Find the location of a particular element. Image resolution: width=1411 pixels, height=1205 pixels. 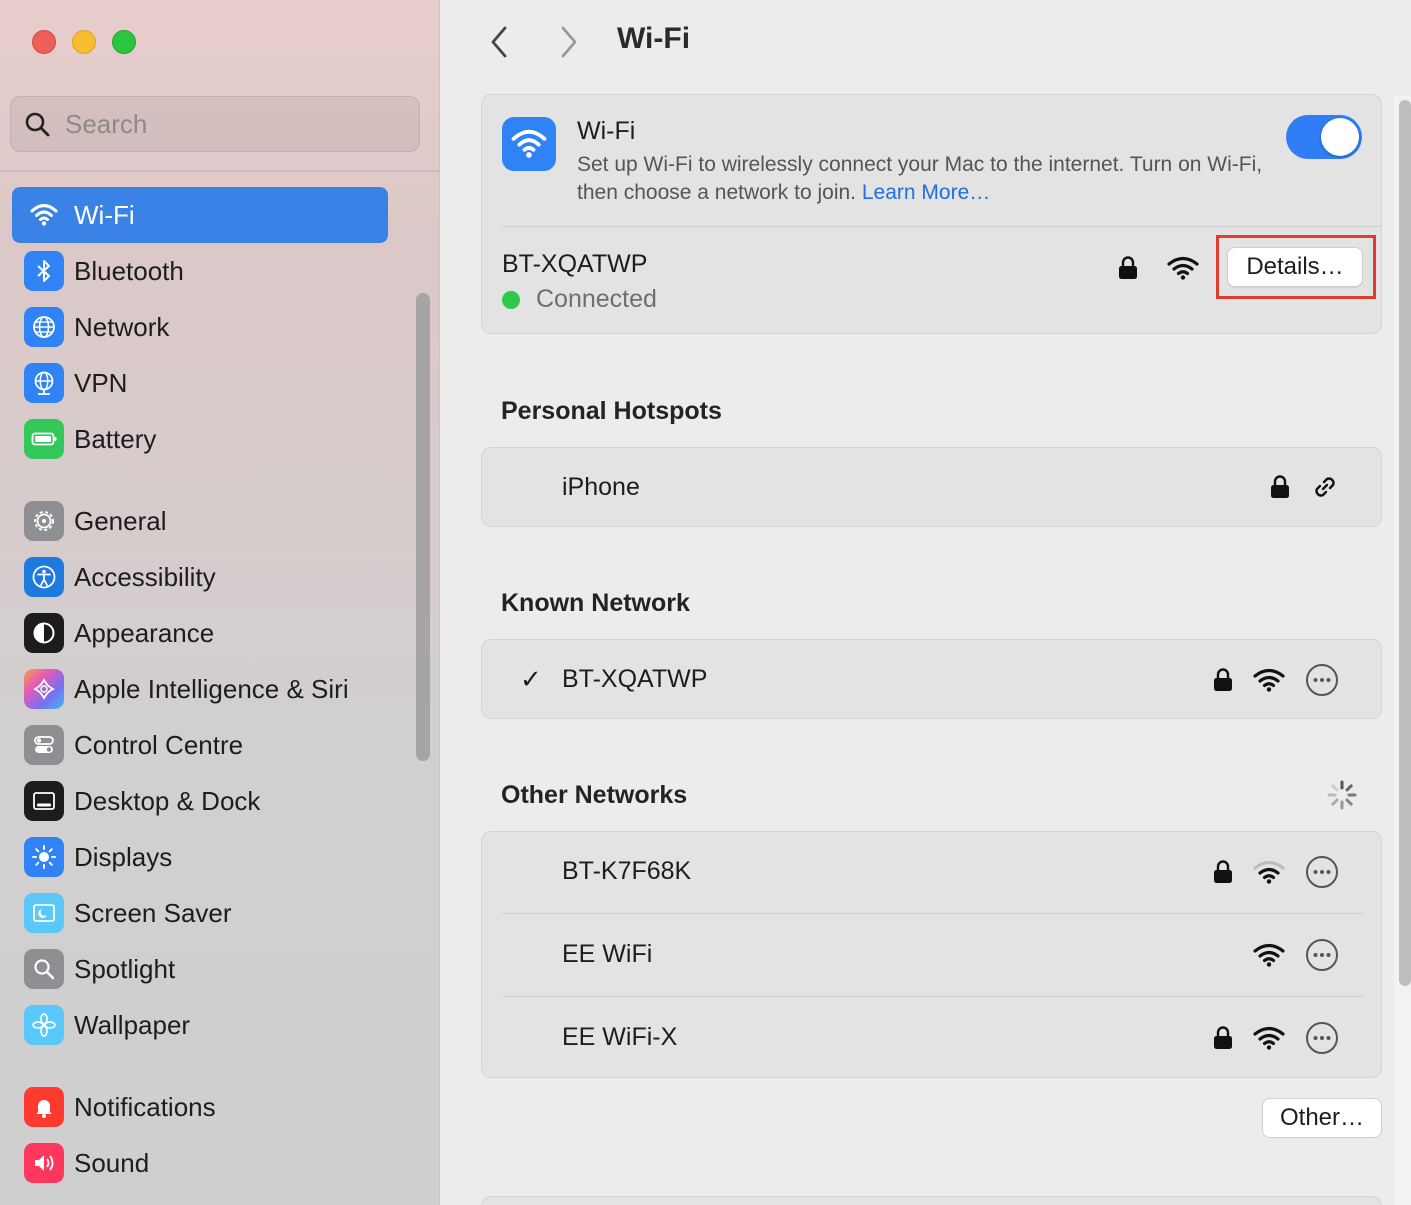

toggle-knob is located at coordinates (1340, 137).